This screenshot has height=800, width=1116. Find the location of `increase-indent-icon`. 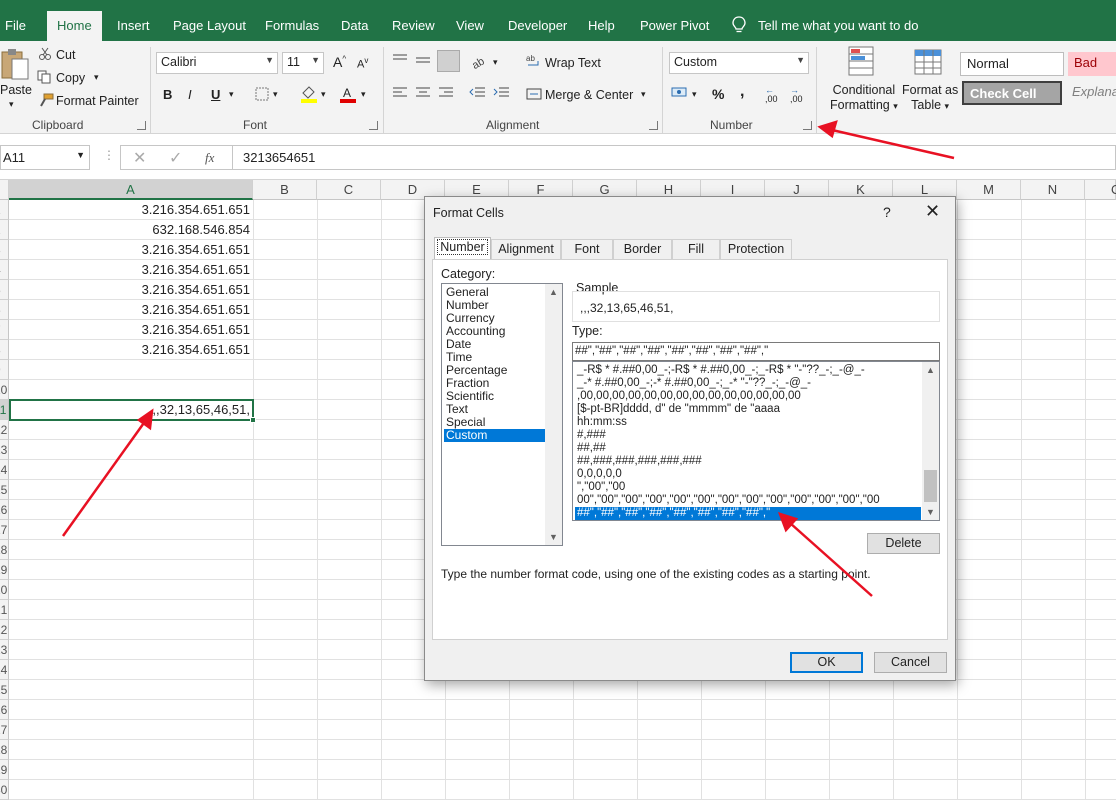

increase-indent-icon is located at coordinates (502, 93).